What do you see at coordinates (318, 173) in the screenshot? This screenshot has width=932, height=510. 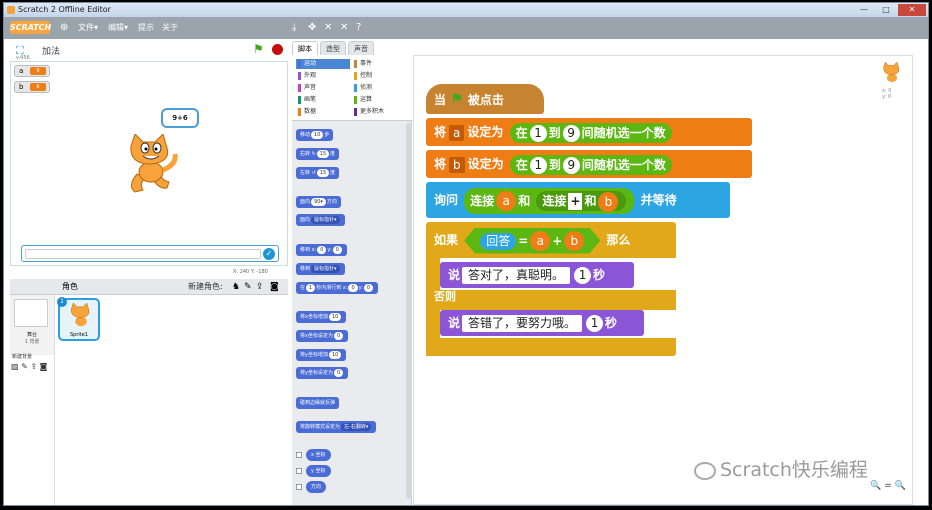 I see `block-turn-left: 左转 ↺ 15 度` at bounding box center [318, 173].